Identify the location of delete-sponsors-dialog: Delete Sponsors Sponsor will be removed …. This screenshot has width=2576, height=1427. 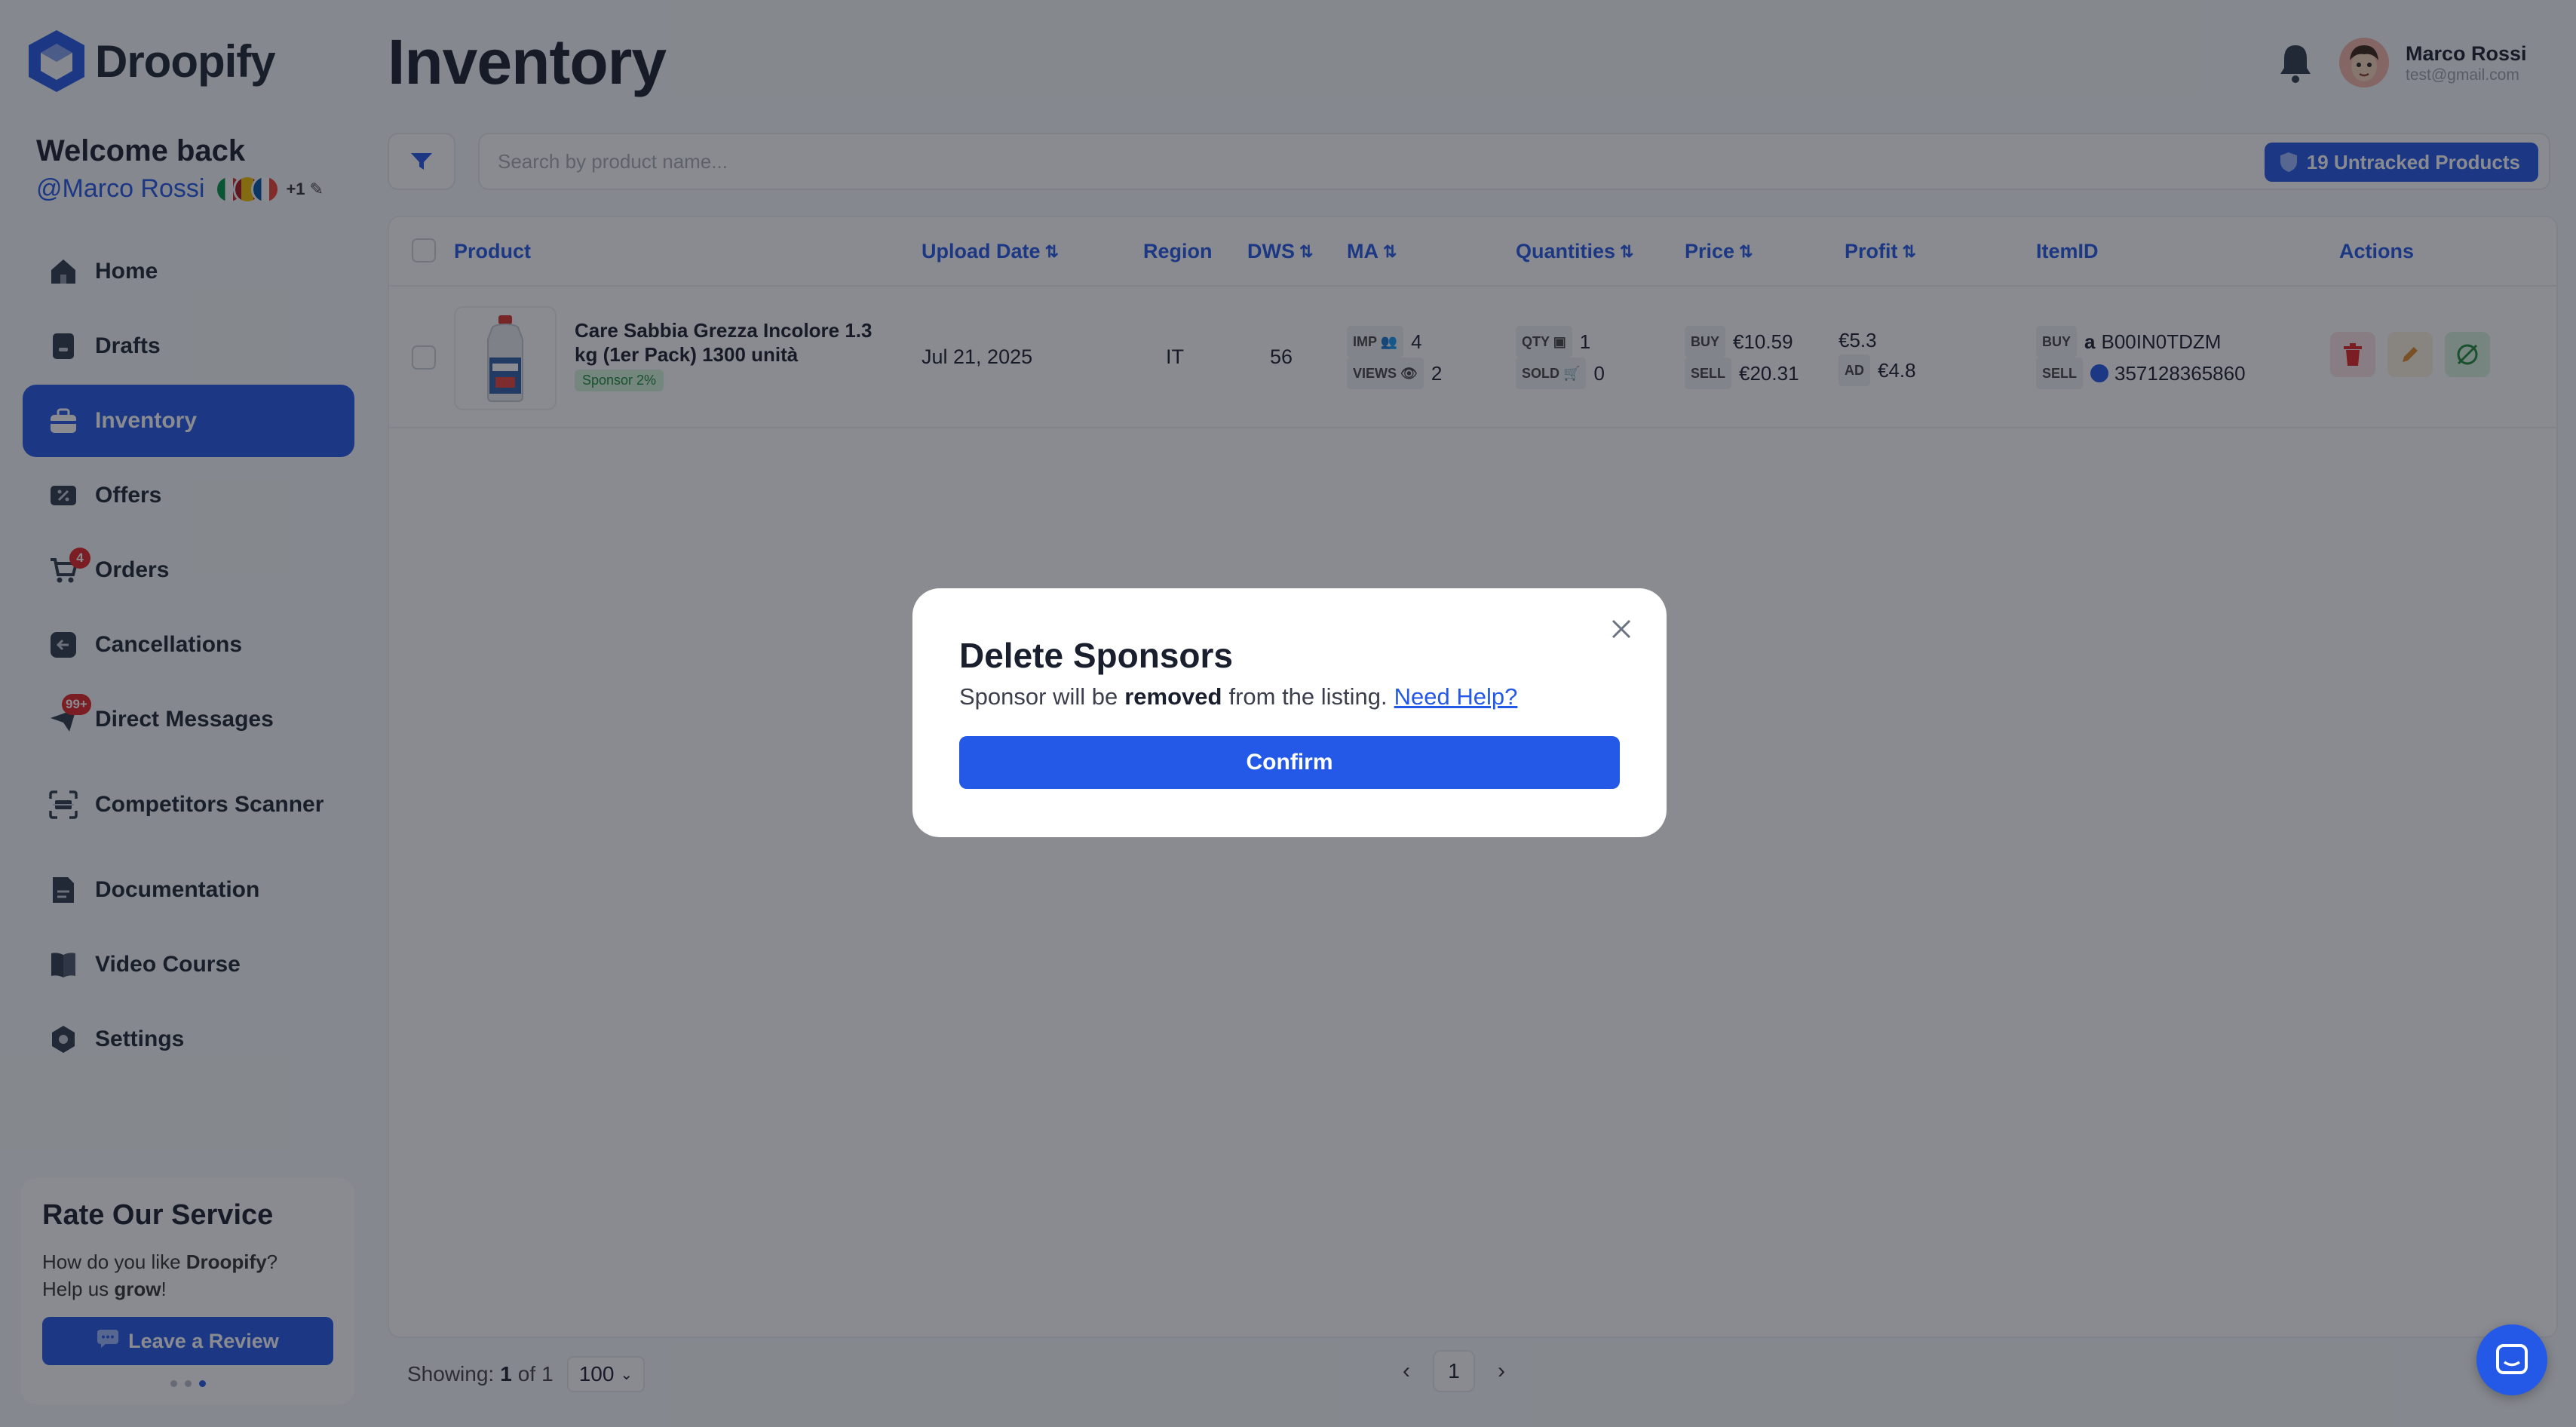
(1289, 712).